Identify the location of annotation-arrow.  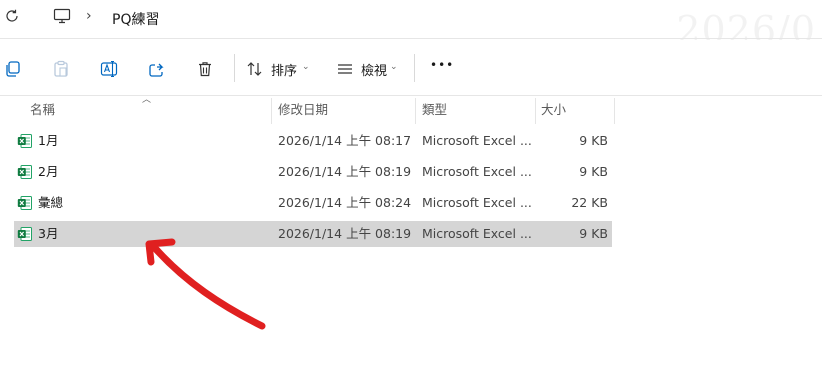
(205, 284).